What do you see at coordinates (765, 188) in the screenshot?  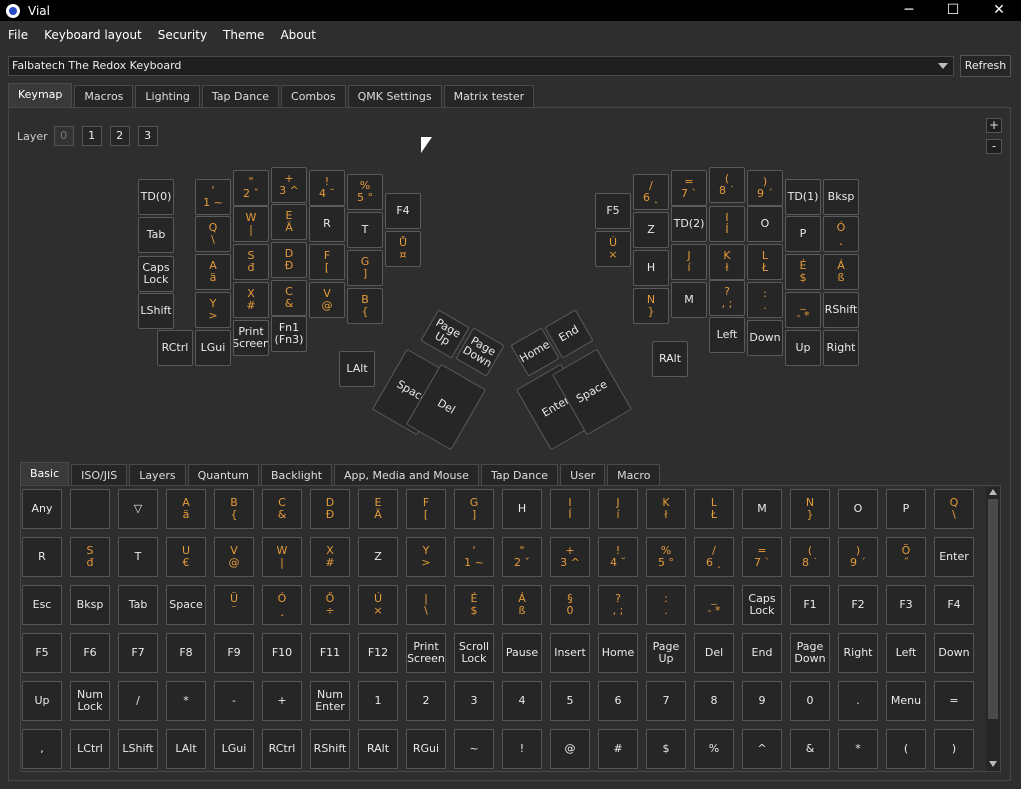 I see `key-symbol: ) 9 ´` at bounding box center [765, 188].